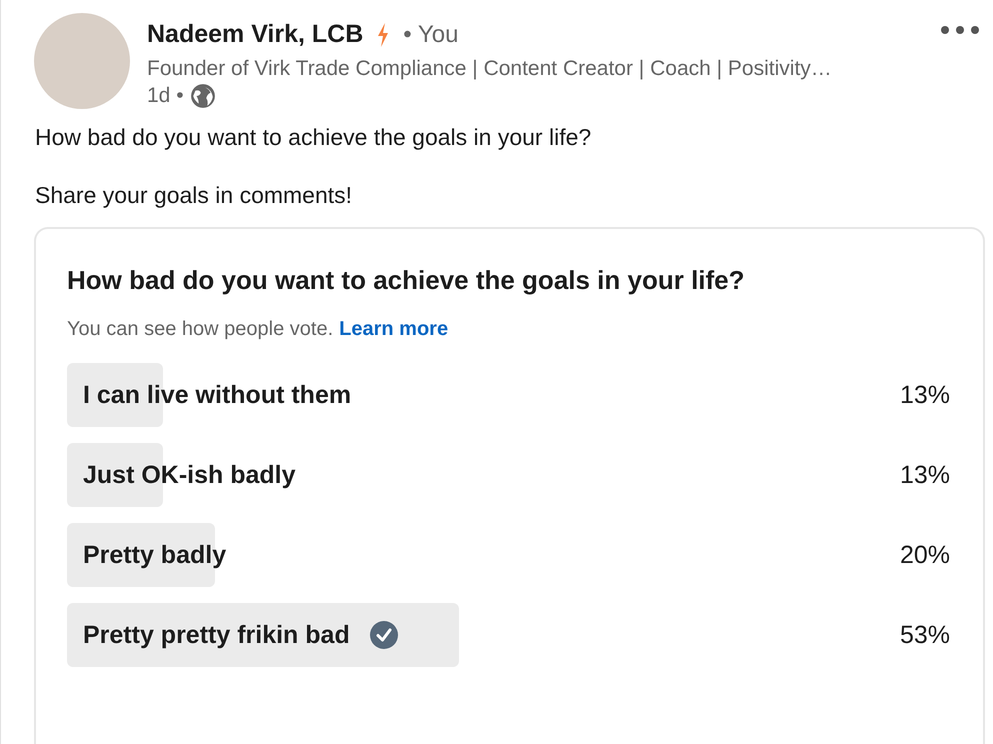  Describe the element at coordinates (154, 555) in the screenshot. I see `option-label: Pretty badly` at that location.